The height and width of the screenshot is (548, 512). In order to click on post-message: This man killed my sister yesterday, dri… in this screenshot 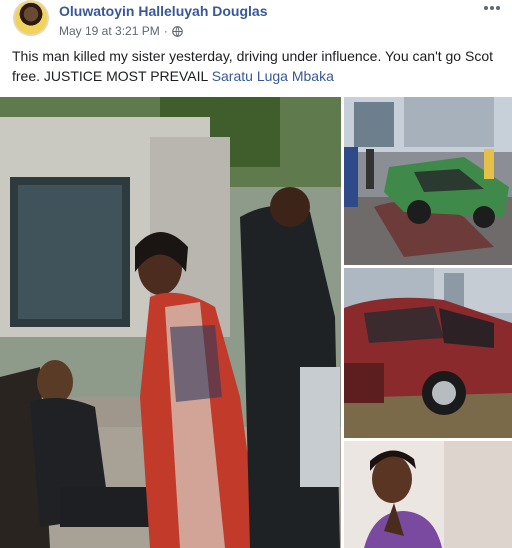, I will do `click(256, 66)`.